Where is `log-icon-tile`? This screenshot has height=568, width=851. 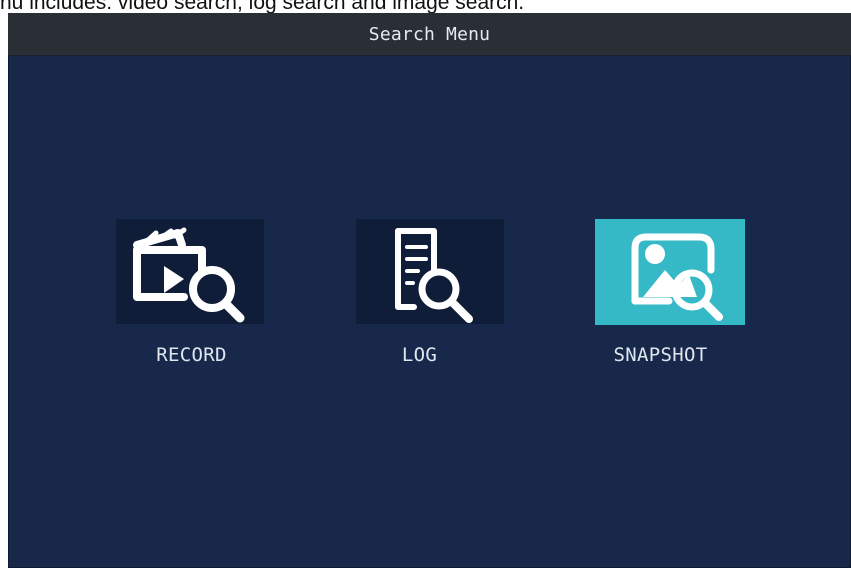
log-icon-tile is located at coordinates (430, 271).